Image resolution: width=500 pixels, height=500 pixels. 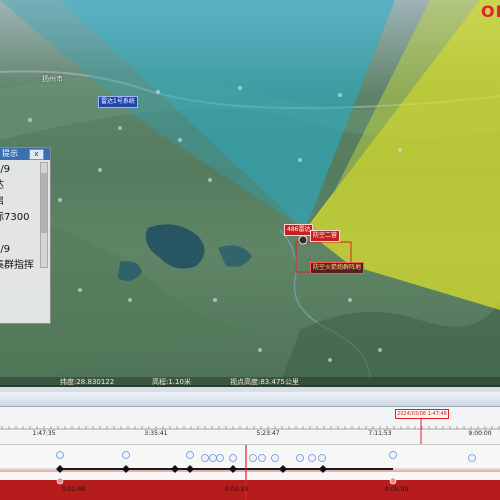 What do you see at coordinates (15, 217) in the screenshot?
I see `panel-line: 标7300` at bounding box center [15, 217].